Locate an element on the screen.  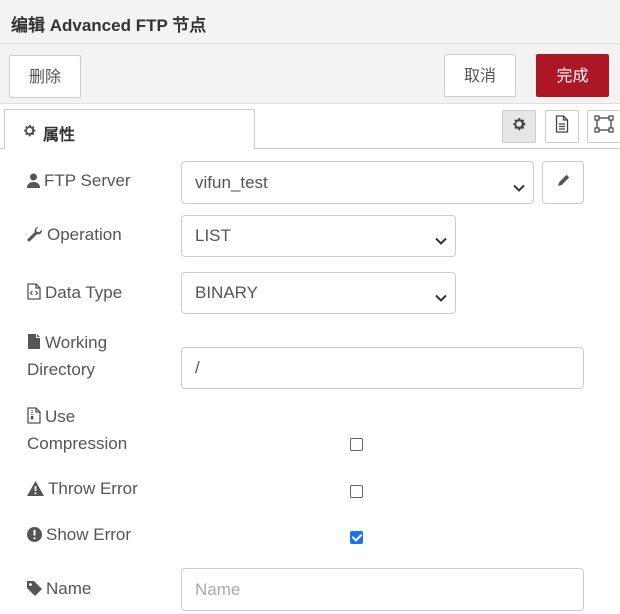
file-icon is located at coordinates (34, 344).